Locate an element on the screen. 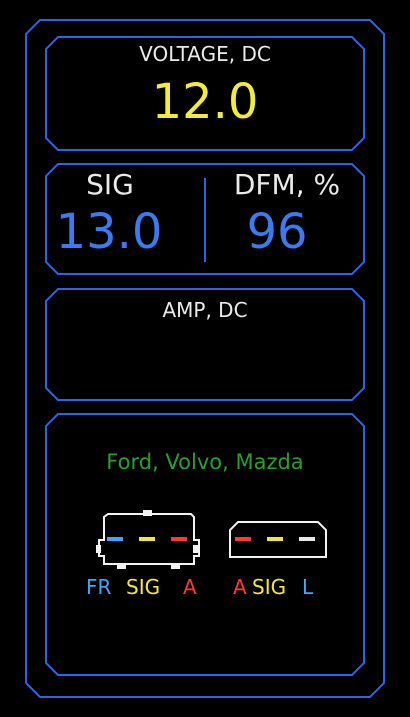 This screenshot has width=410, height=717. right-connector is located at coordinates (278, 539).